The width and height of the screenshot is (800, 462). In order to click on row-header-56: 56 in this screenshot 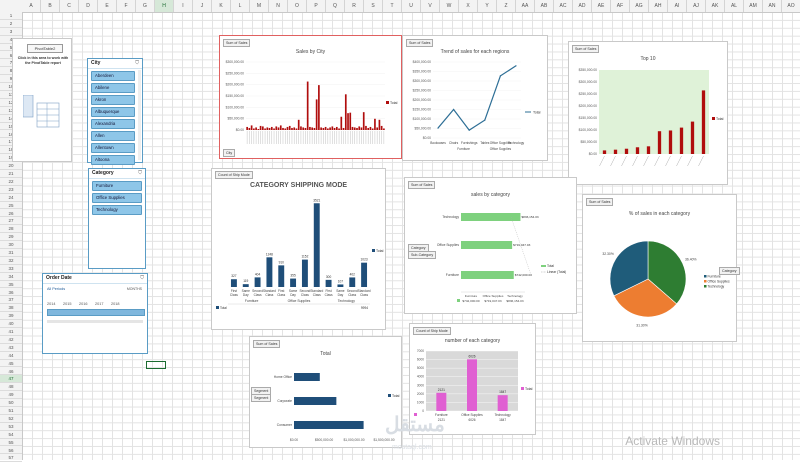, I will do `click(11, 451)`.